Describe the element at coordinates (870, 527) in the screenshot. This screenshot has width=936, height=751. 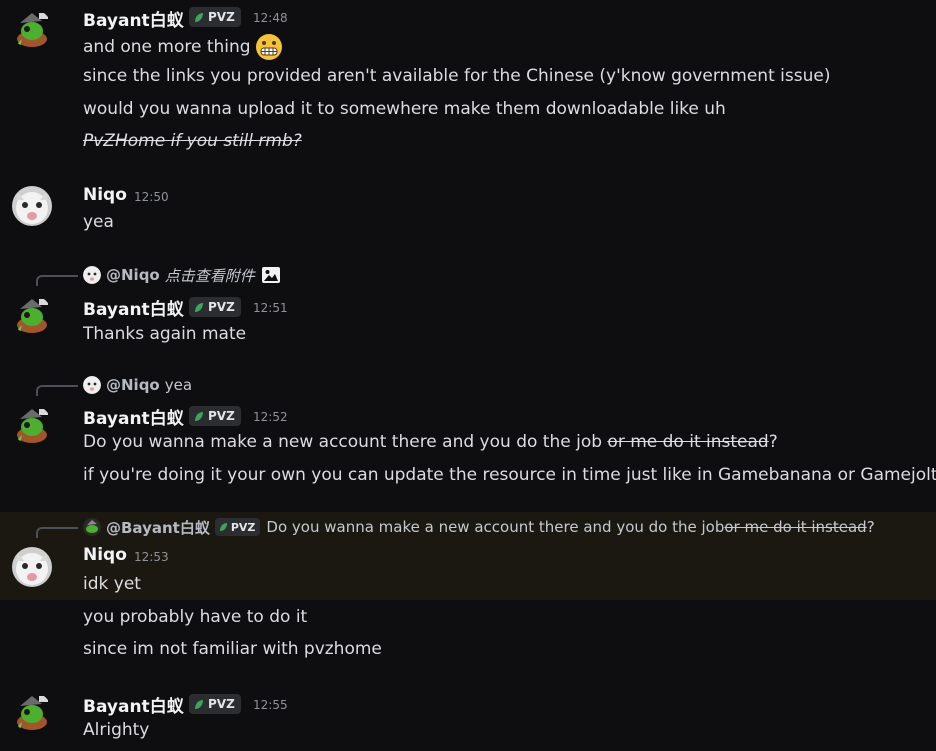
I see `reply-text: ?` at that location.